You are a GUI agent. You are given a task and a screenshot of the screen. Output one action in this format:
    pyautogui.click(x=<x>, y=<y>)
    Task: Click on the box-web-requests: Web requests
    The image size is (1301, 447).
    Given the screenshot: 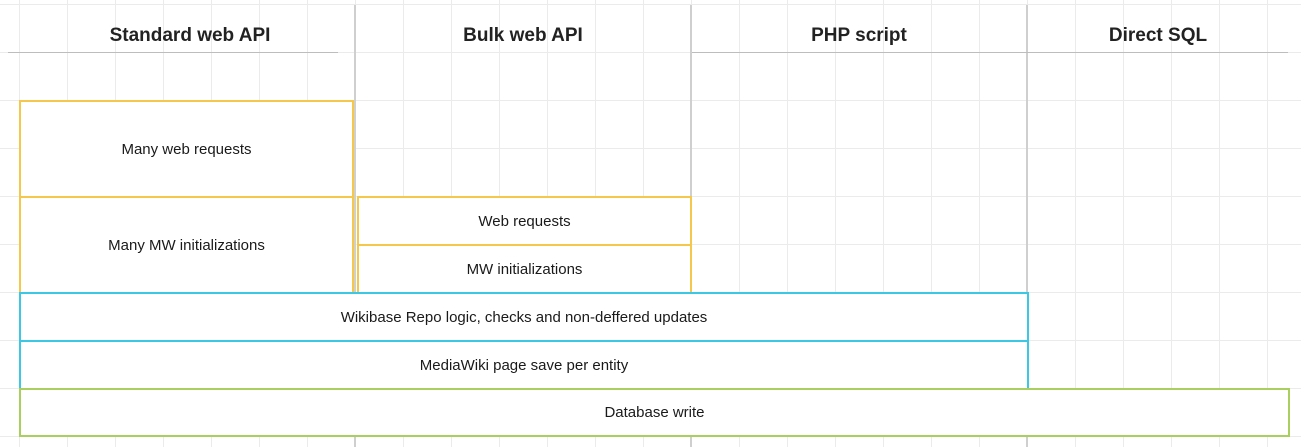 What is the action you would take?
    pyautogui.click(x=524, y=221)
    